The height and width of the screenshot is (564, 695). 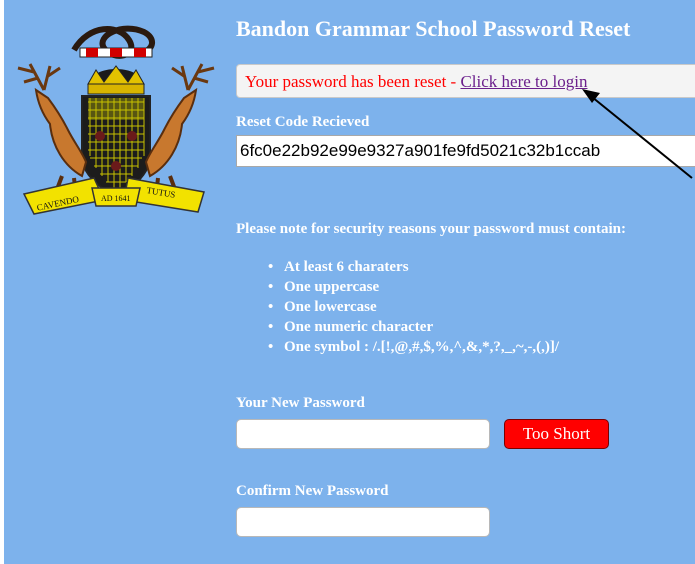 What do you see at coordinates (523, 81) in the screenshot?
I see `login-link: Click here to login` at bounding box center [523, 81].